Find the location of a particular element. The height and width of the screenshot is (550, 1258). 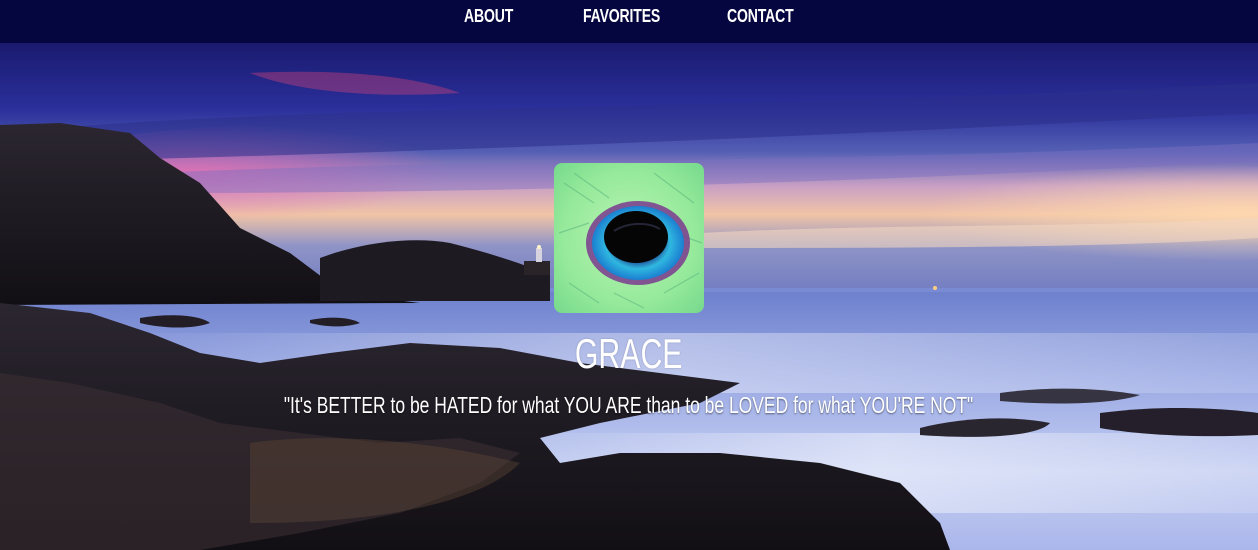

top-navbar: ABOUT FAVORITES CONTACT is located at coordinates (629, 21).